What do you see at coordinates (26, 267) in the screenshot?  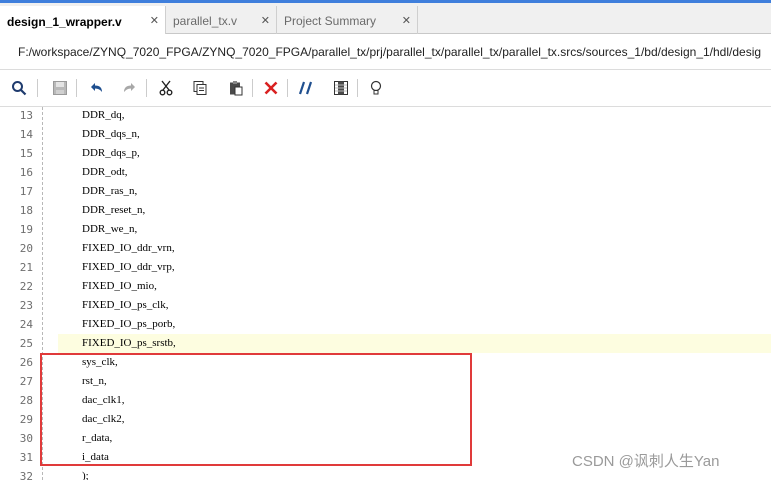 I see `line-number: 21` at bounding box center [26, 267].